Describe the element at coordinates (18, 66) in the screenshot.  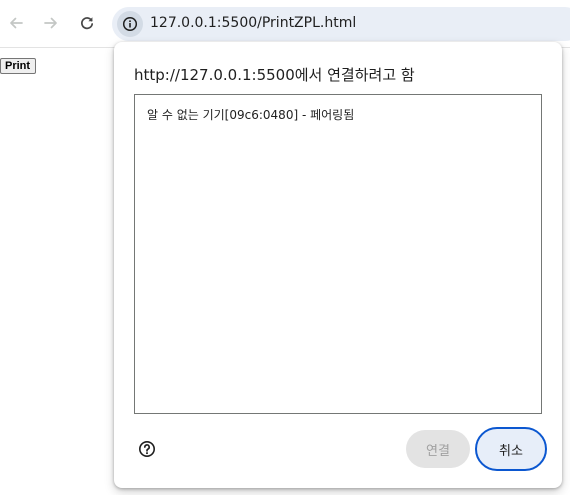
I see `print-button: Print` at that location.